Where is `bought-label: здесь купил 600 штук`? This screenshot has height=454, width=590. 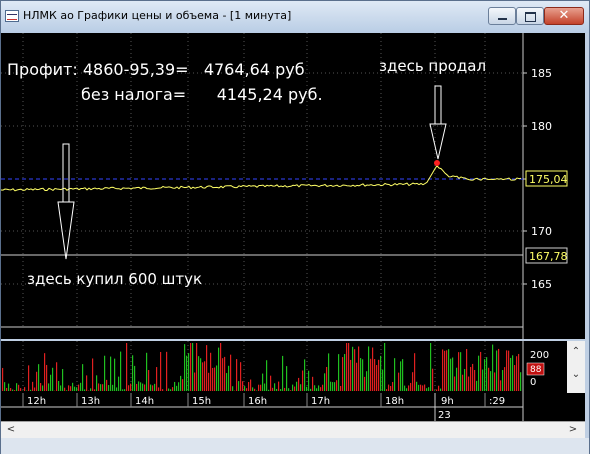 bought-label: здесь купил 600 штук is located at coordinates (114, 279).